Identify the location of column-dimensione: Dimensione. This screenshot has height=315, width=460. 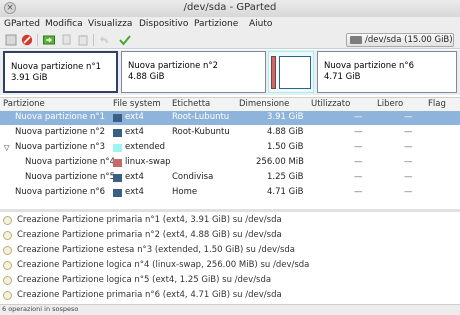
(264, 104).